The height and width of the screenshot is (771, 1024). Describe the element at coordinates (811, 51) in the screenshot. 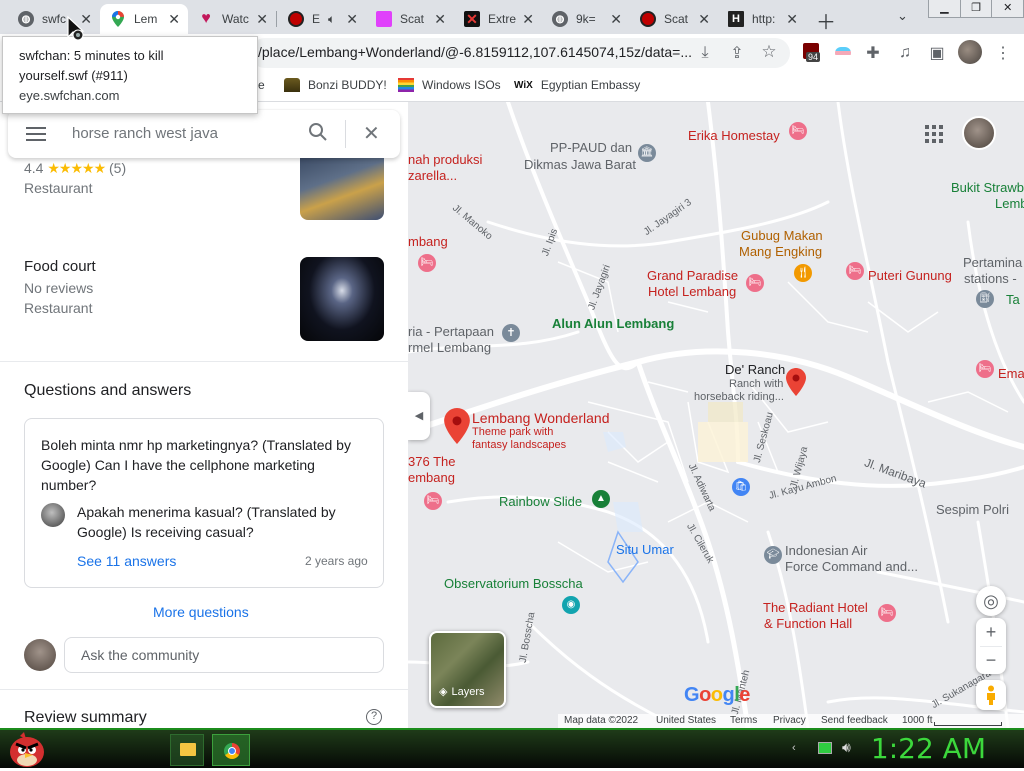

I see `extension-icon: 94` at that location.